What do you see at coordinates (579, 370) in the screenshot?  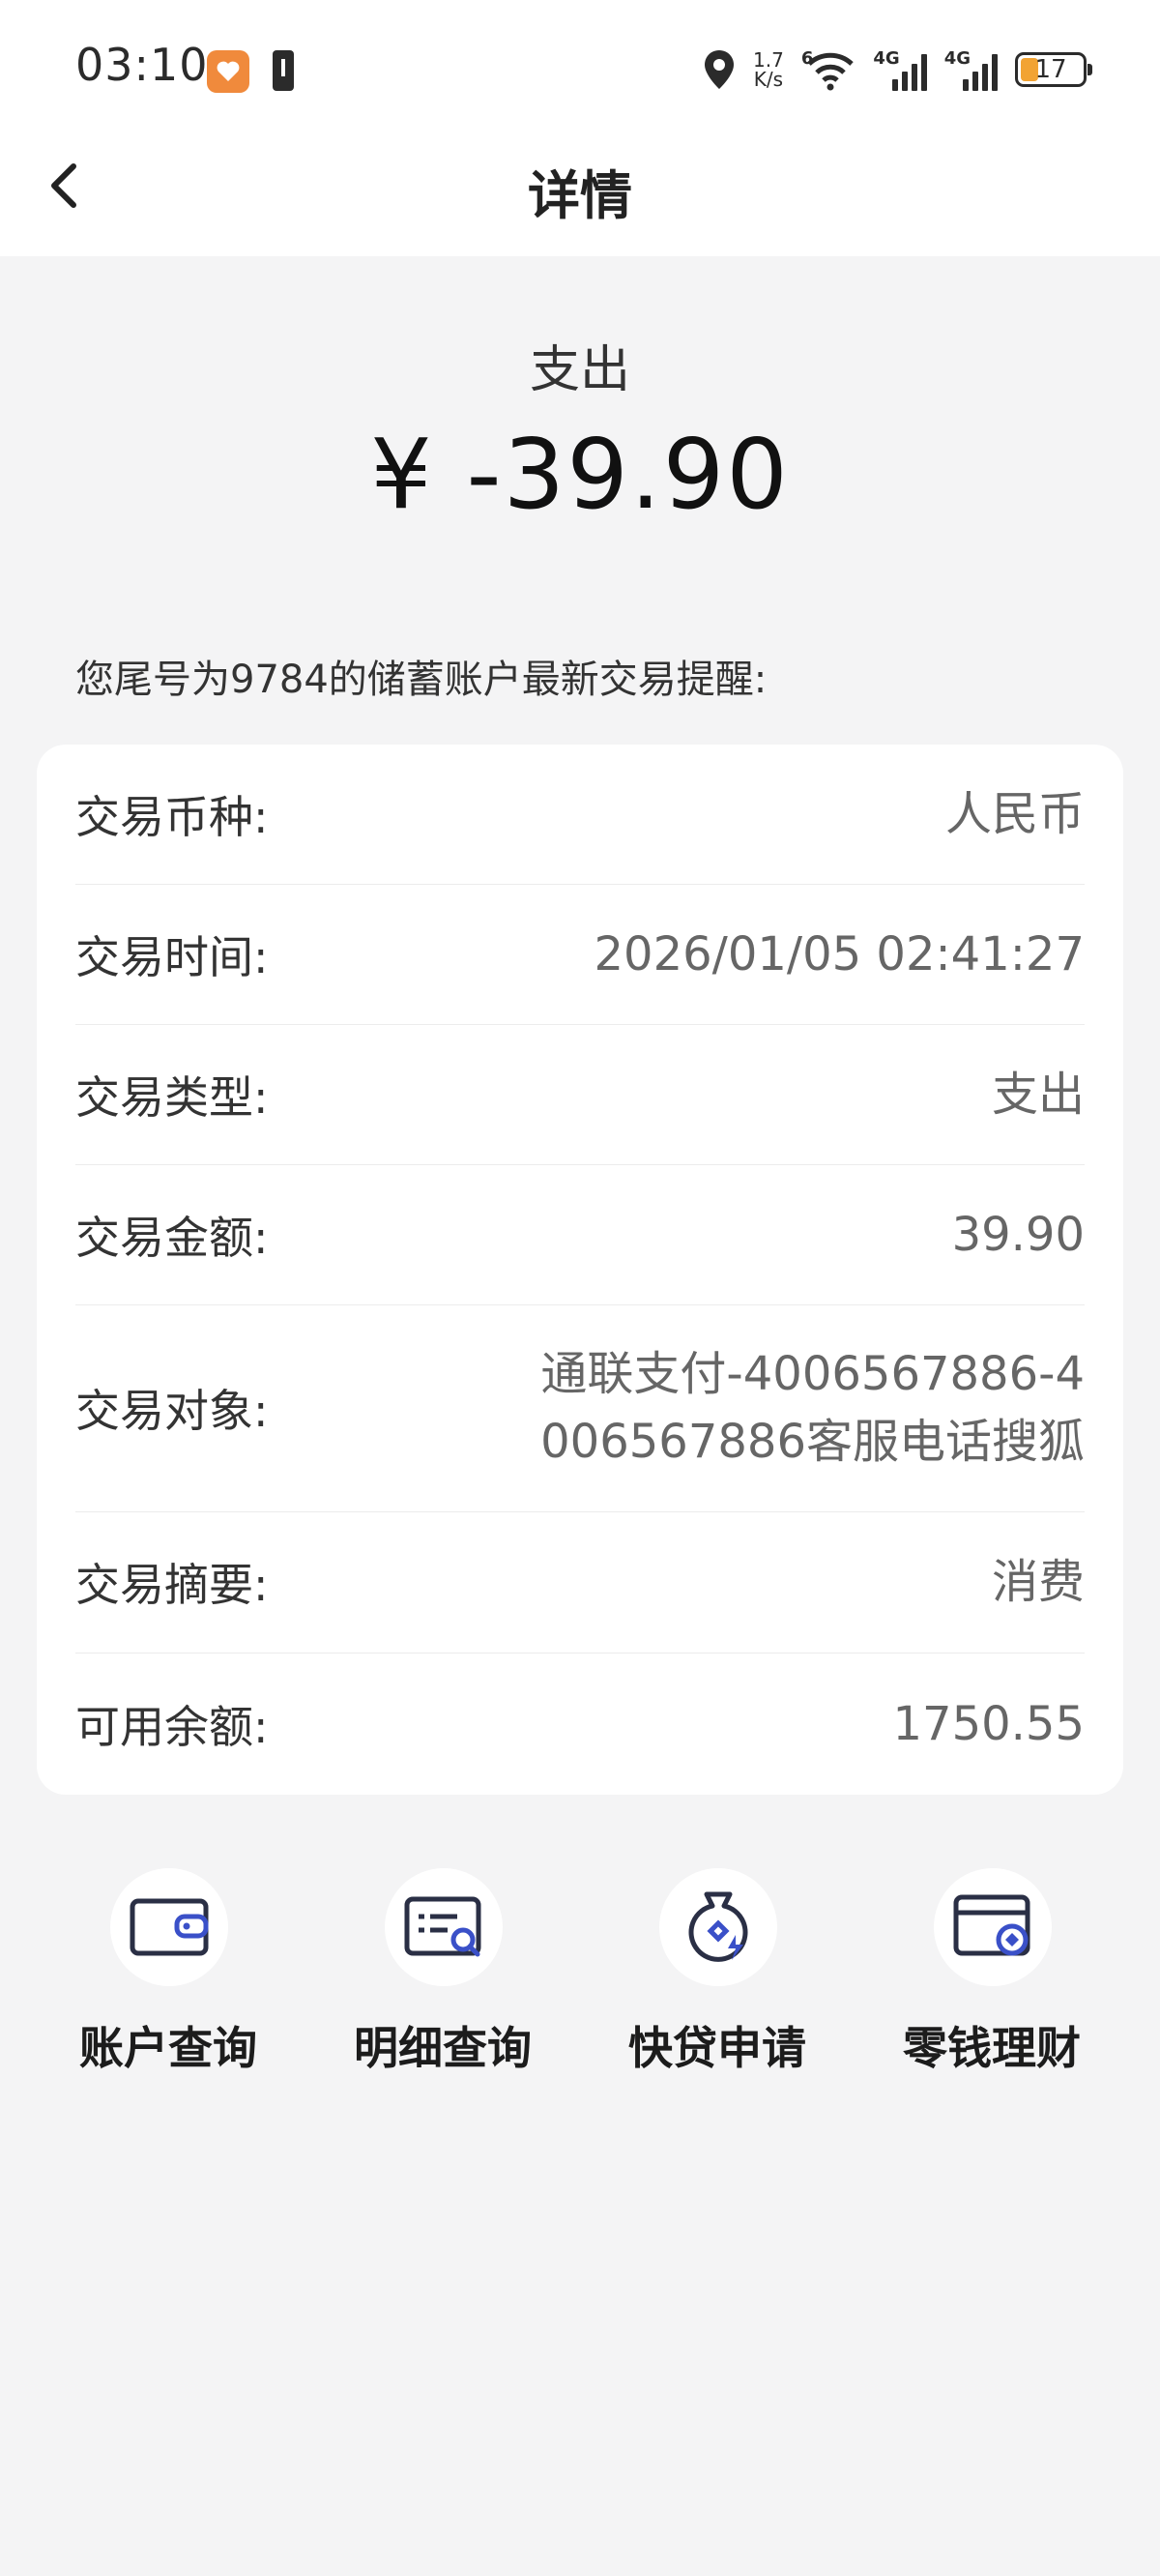 I see `transaction-direction: 支出` at bounding box center [579, 370].